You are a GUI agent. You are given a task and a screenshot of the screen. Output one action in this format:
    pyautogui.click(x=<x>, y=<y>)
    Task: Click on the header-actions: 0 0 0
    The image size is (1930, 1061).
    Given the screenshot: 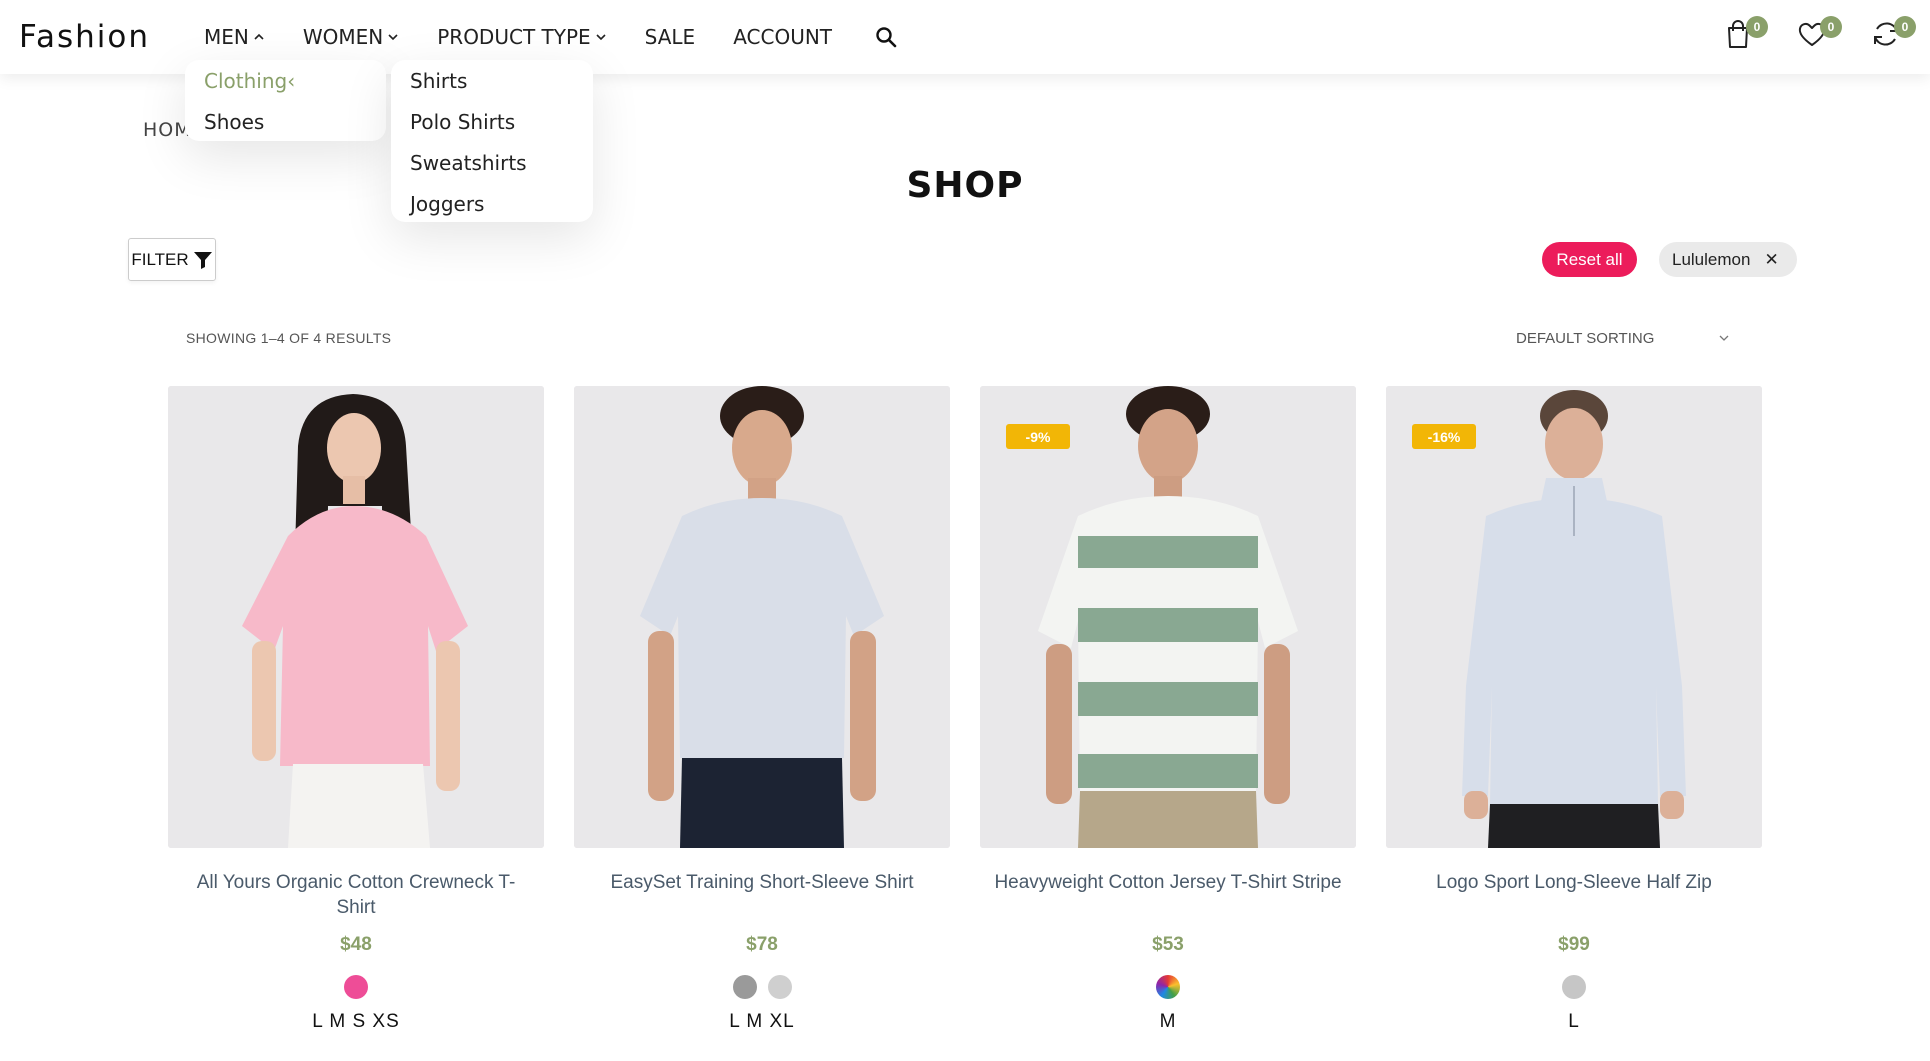 What is the action you would take?
    pyautogui.click(x=1819, y=35)
    